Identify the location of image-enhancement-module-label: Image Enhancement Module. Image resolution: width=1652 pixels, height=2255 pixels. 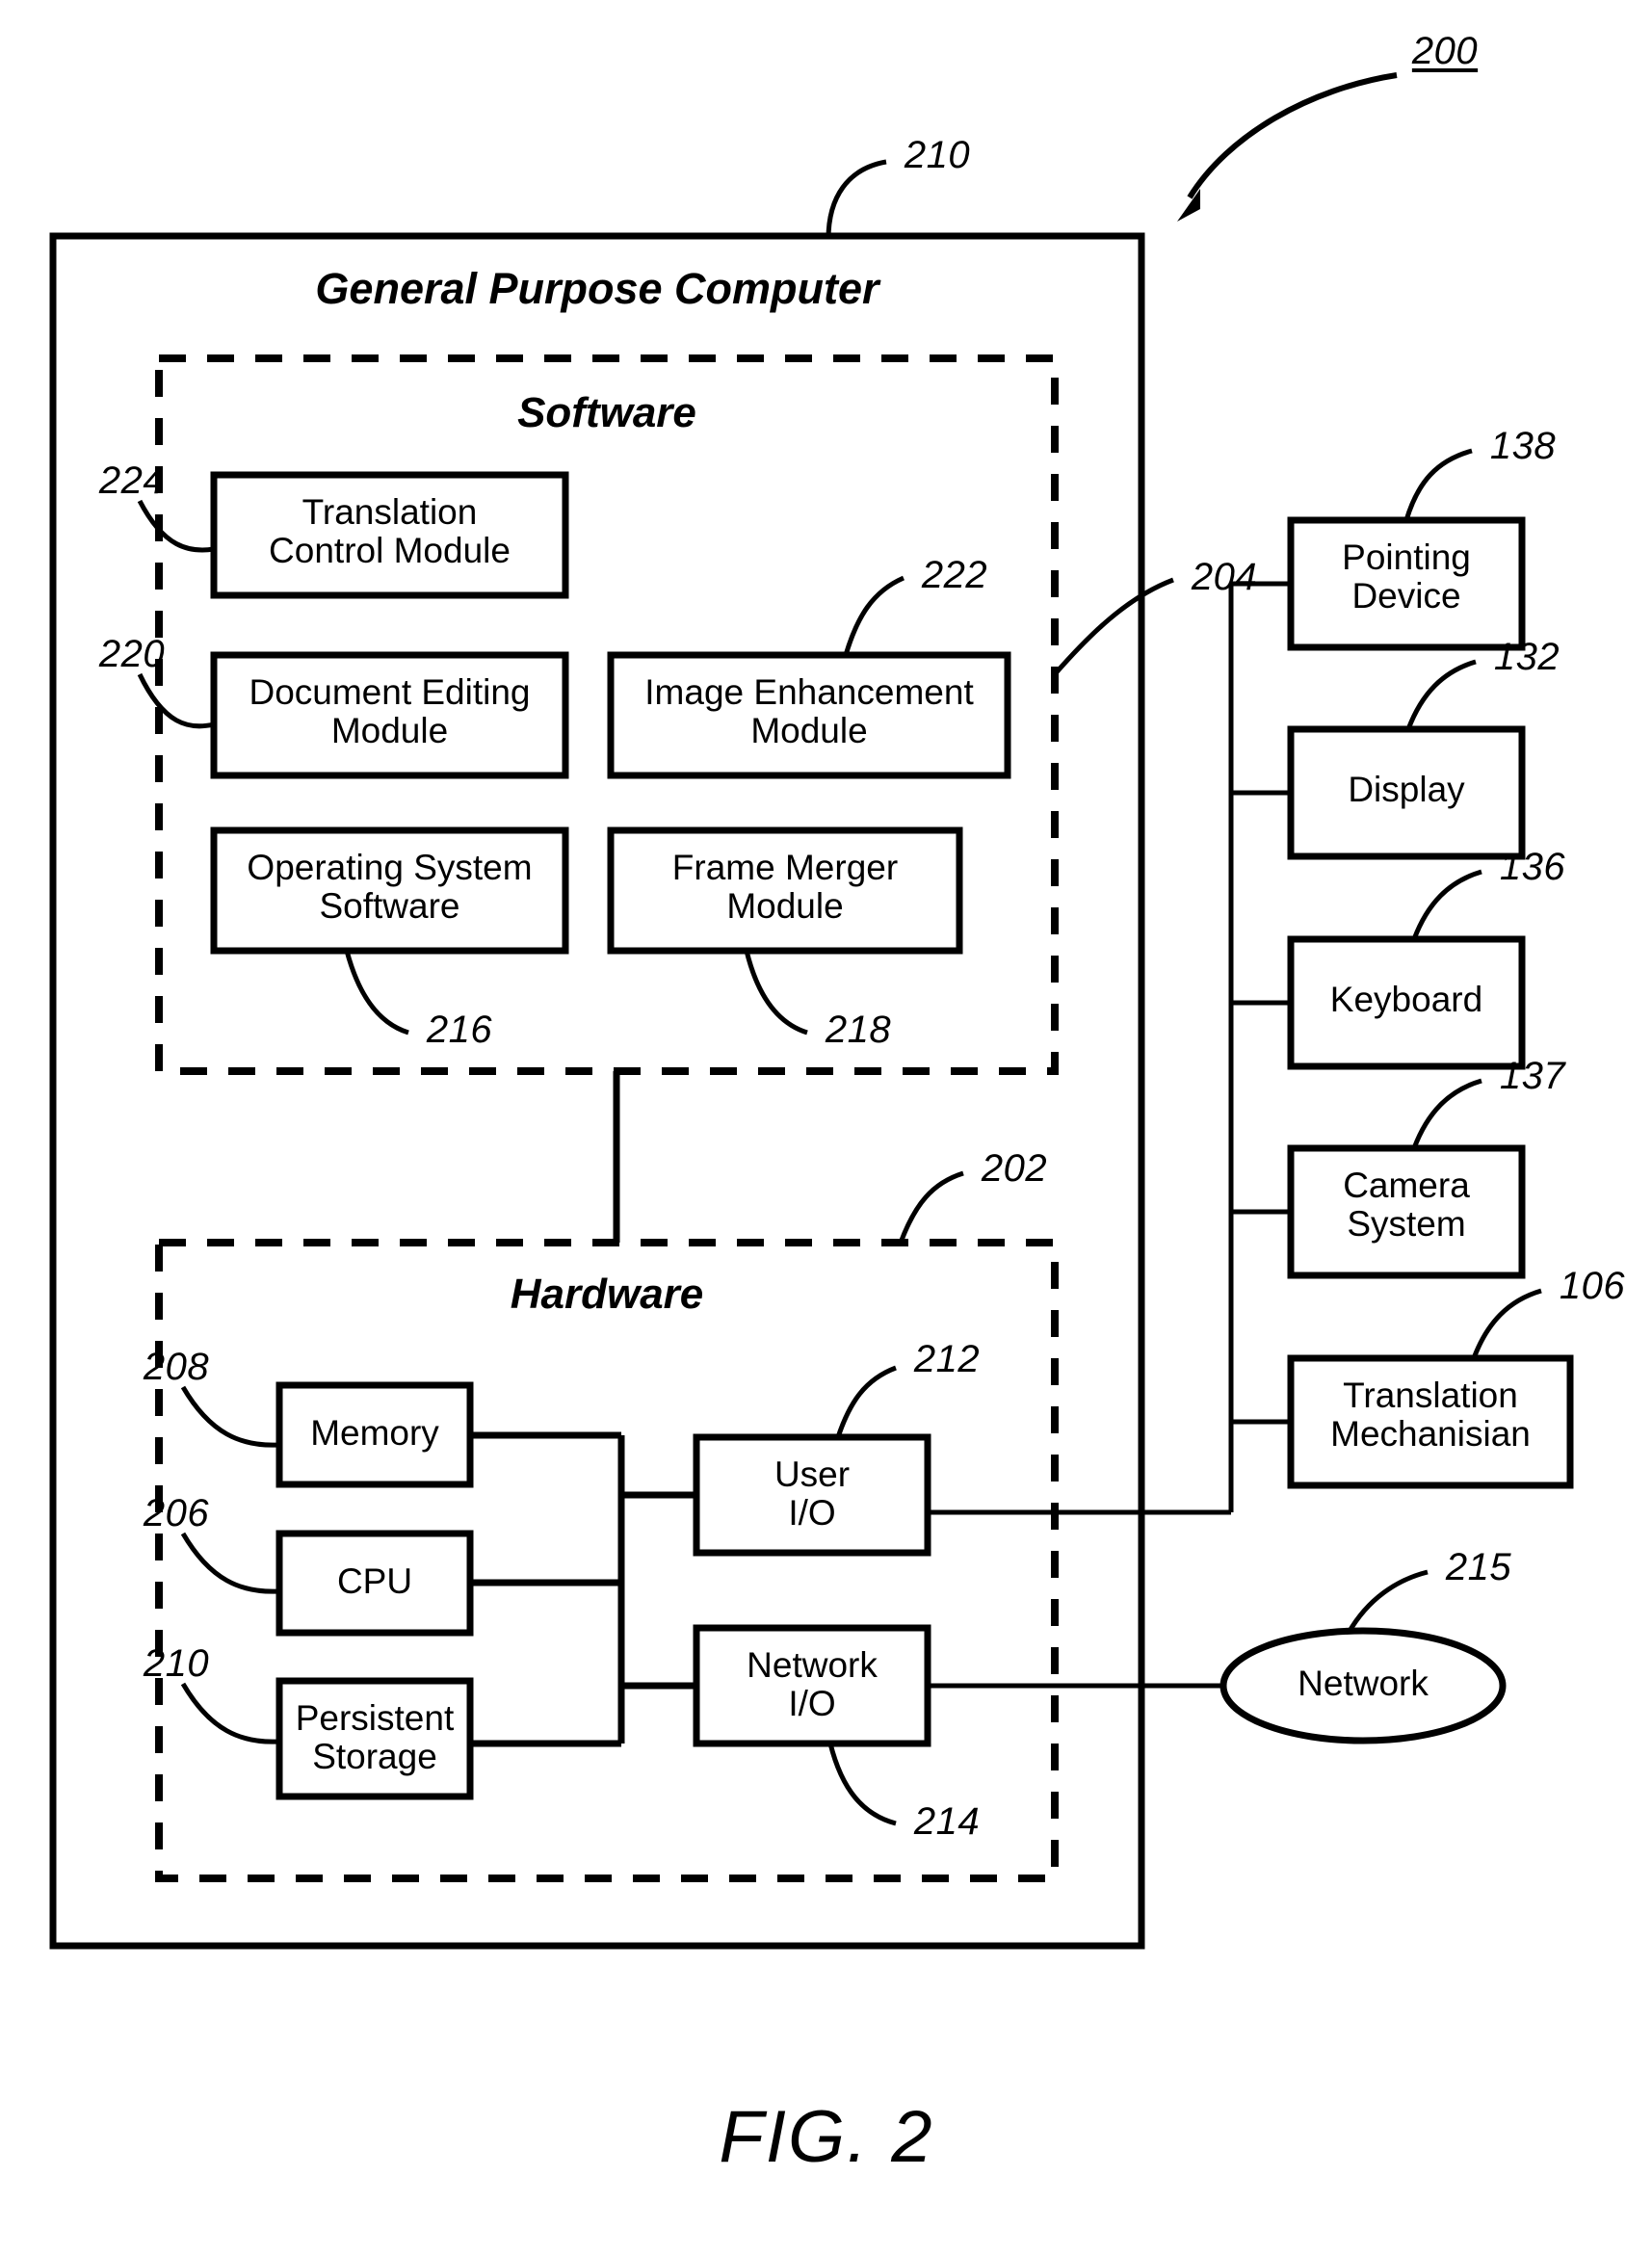
(809, 711).